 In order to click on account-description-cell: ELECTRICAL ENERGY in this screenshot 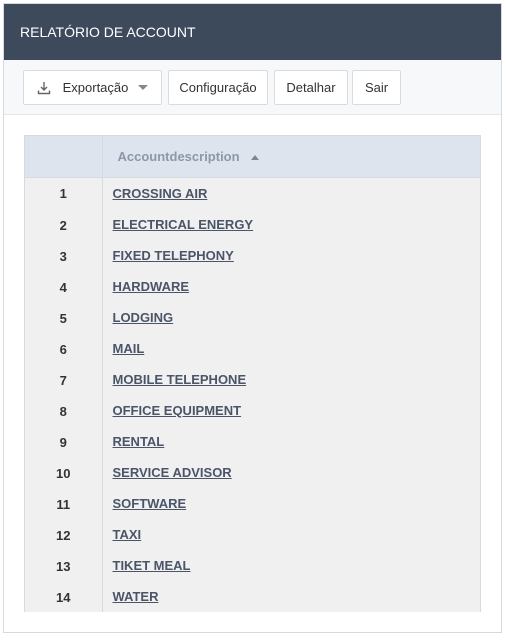, I will do `click(291, 225)`.